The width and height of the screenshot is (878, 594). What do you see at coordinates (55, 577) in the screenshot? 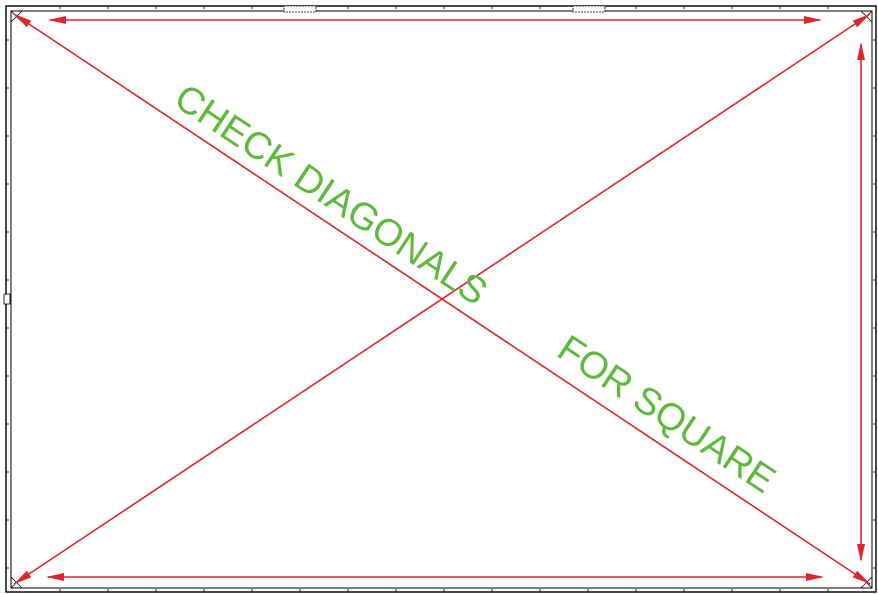
I see `bottom-width-arrow-left` at bounding box center [55, 577].